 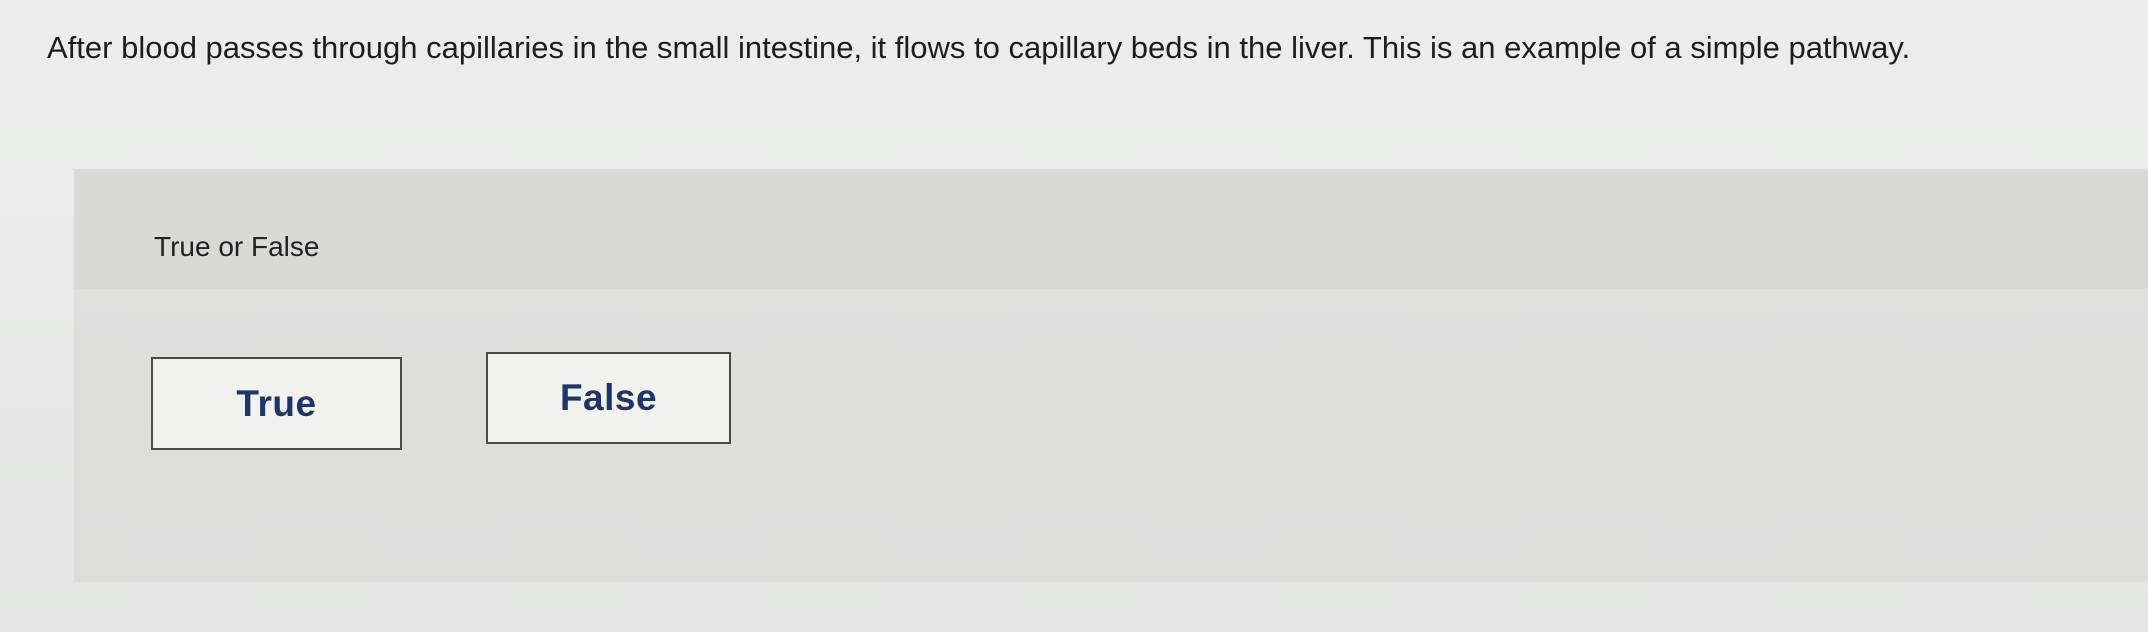 What do you see at coordinates (237, 246) in the screenshot?
I see `answer-prompt: True or False` at bounding box center [237, 246].